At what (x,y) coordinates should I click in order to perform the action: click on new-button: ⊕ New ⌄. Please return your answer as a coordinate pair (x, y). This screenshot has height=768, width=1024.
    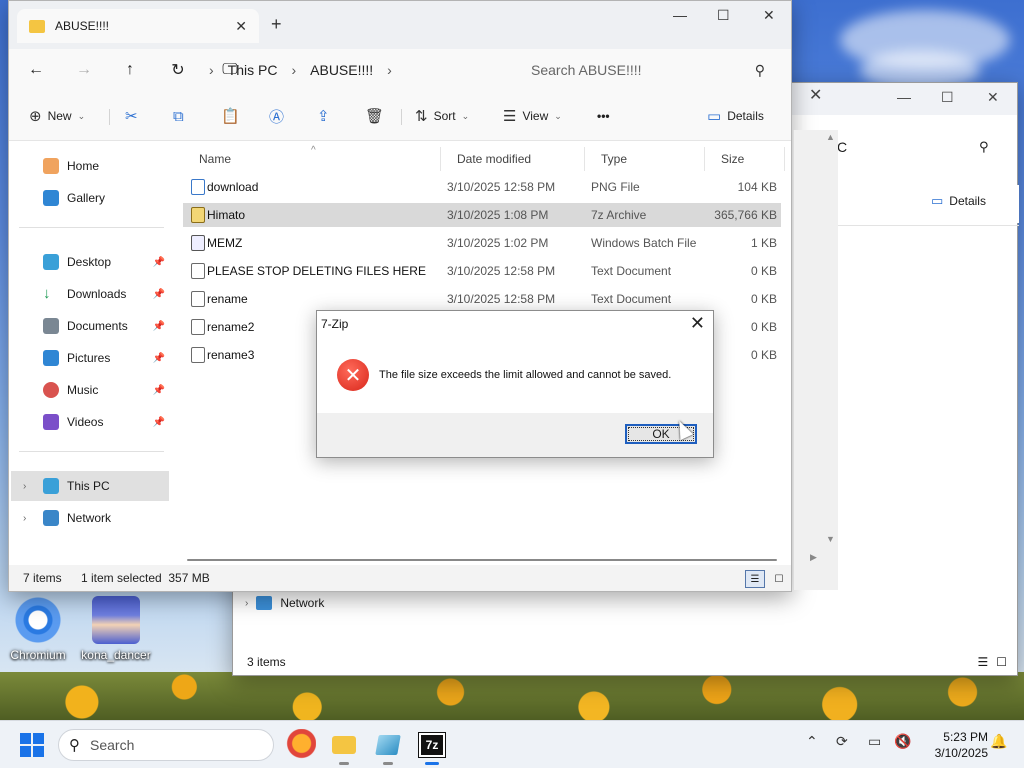
    Looking at the image, I should click on (57, 116).